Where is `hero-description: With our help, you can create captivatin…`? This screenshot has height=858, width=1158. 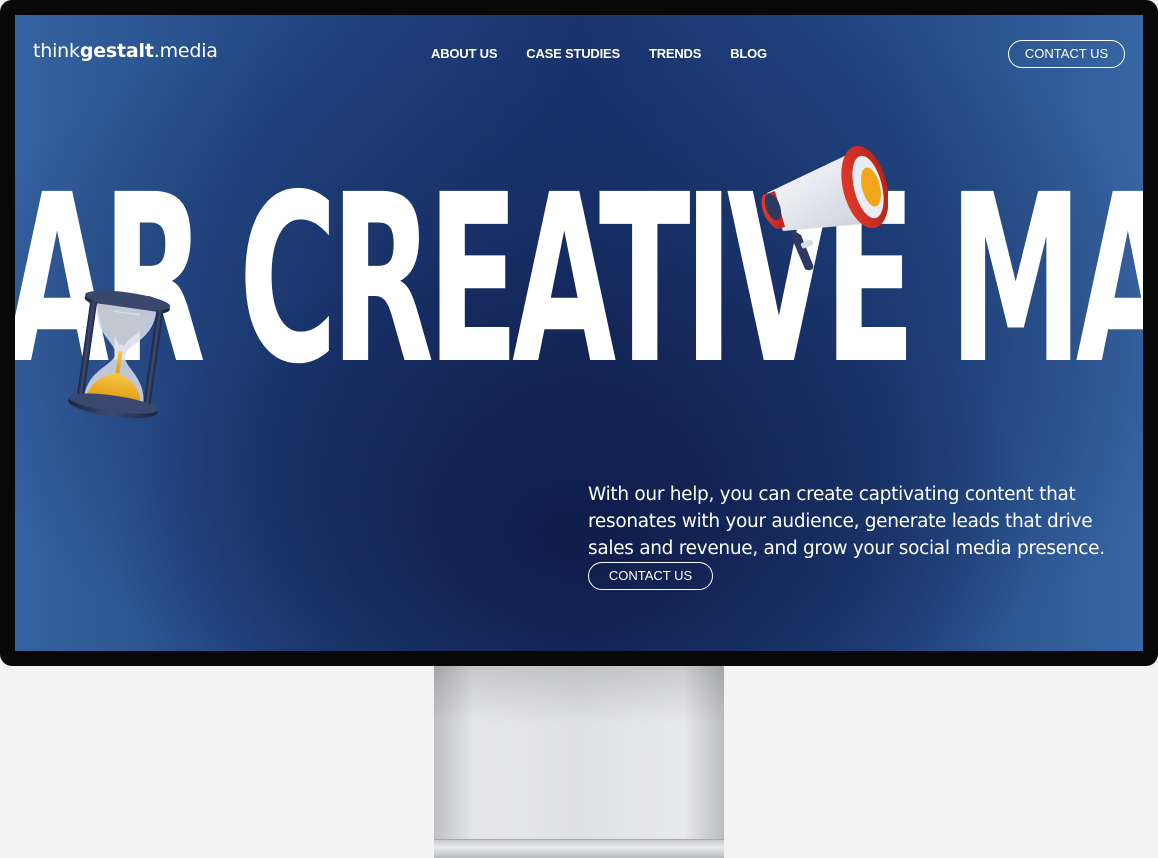
hero-description: With our help, you can create captivatin… is located at coordinates (846, 521).